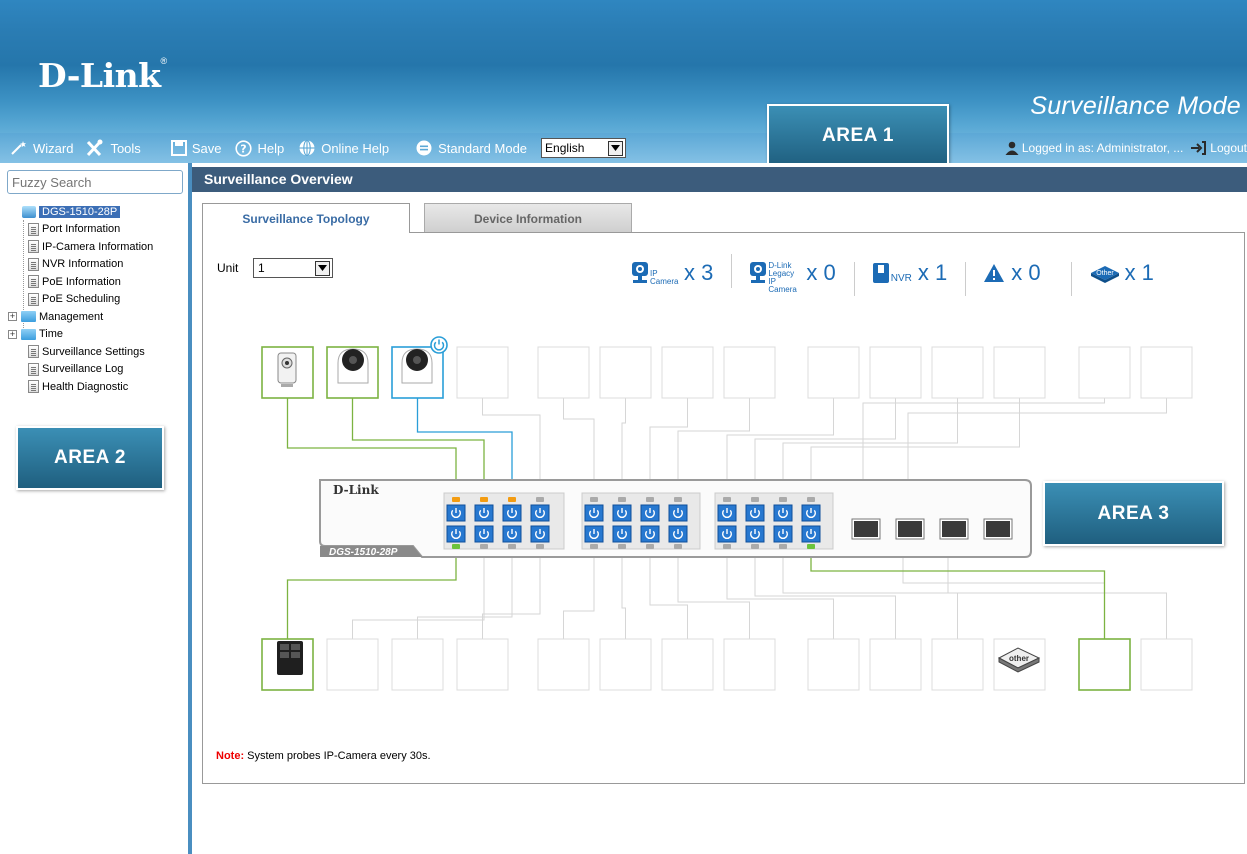 The image size is (1247, 854). What do you see at coordinates (195, 148) in the screenshot?
I see `save-button: Save` at bounding box center [195, 148].